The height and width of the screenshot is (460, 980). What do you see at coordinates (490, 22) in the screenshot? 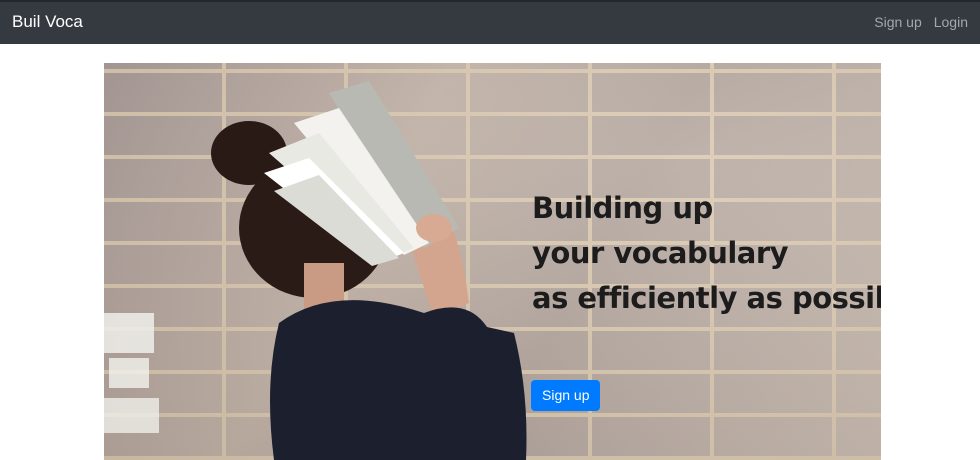
I see `top-navbar: Buil Voca Sign up Login` at bounding box center [490, 22].